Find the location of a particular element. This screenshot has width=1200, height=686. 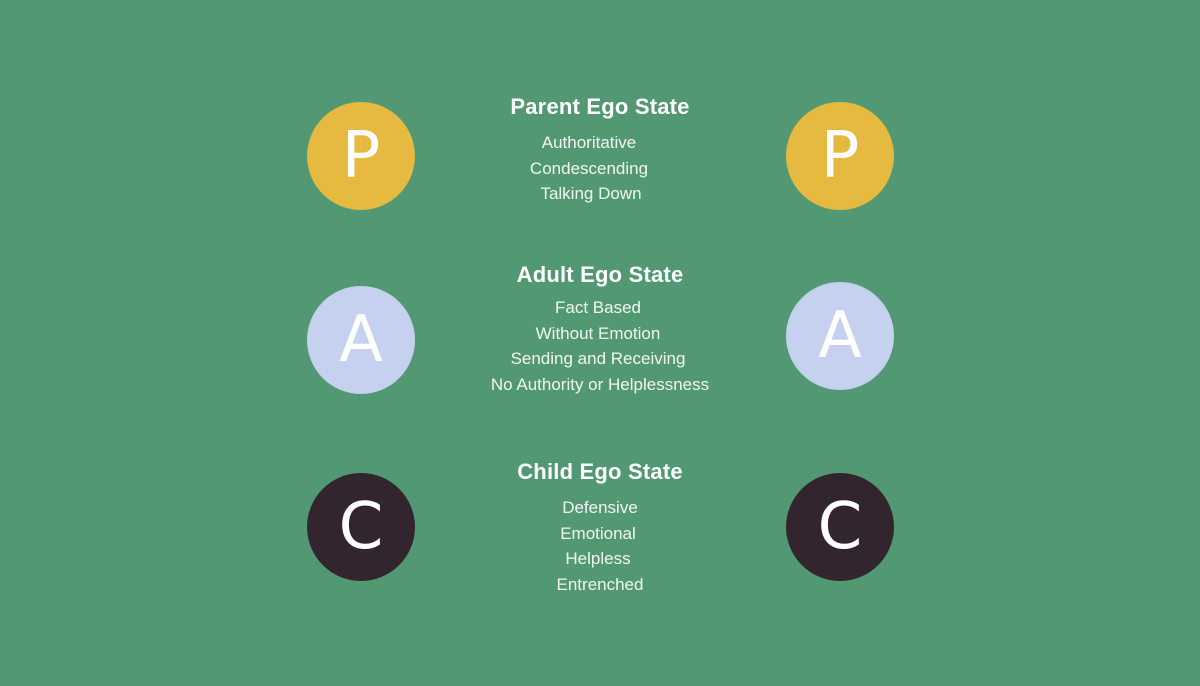

child-item: Emotional is located at coordinates (598, 533).